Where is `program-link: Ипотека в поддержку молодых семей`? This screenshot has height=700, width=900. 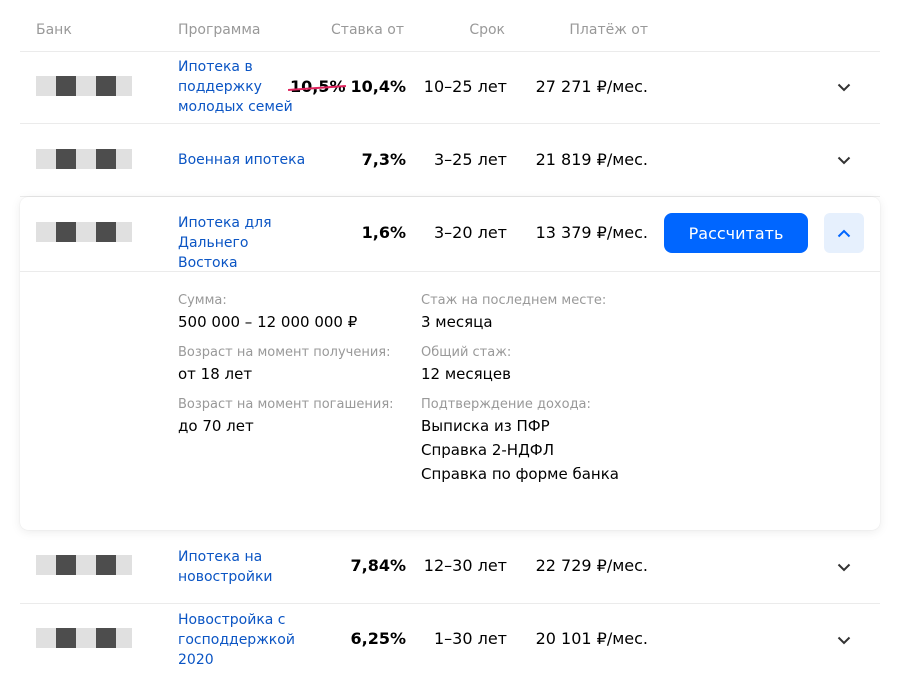
program-link: Ипотека в поддержку молодых семей is located at coordinates (243, 87).